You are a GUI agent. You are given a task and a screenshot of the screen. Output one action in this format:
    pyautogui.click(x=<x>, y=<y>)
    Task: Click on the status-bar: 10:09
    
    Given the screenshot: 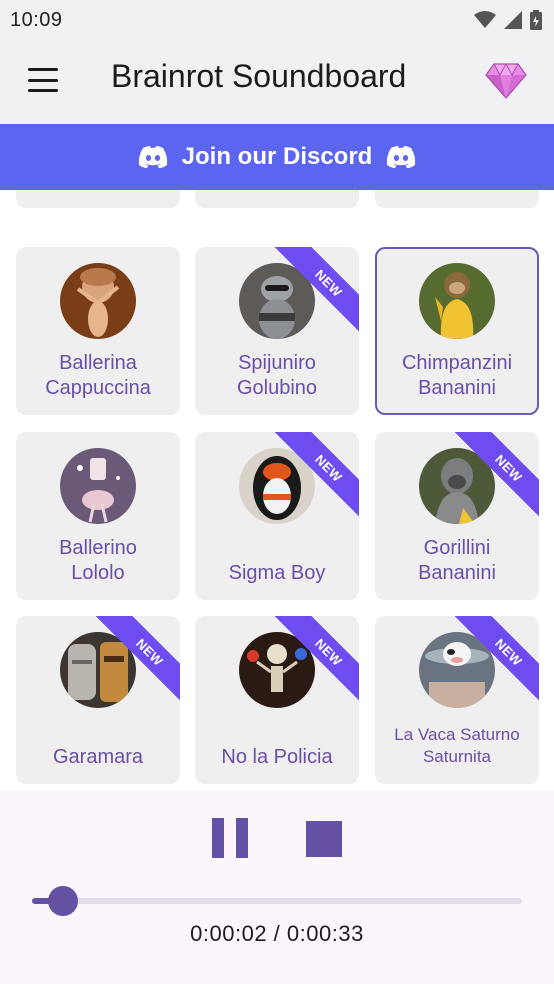 What is the action you would take?
    pyautogui.click(x=277, y=20)
    